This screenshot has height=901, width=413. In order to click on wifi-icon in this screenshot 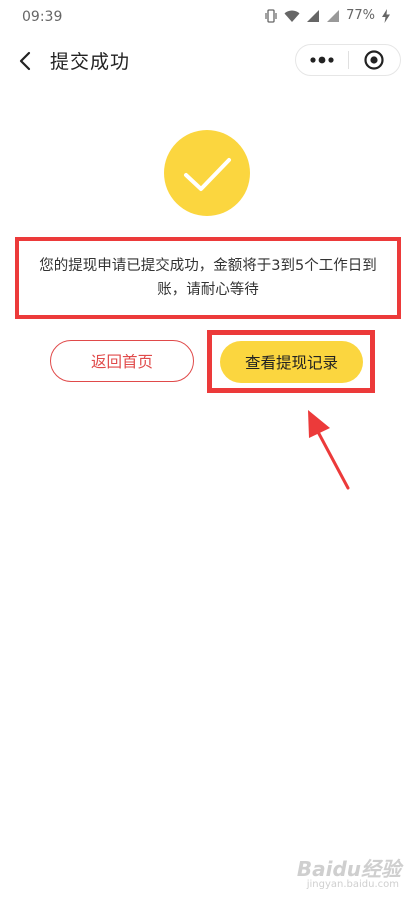, I will do `click(292, 16)`.